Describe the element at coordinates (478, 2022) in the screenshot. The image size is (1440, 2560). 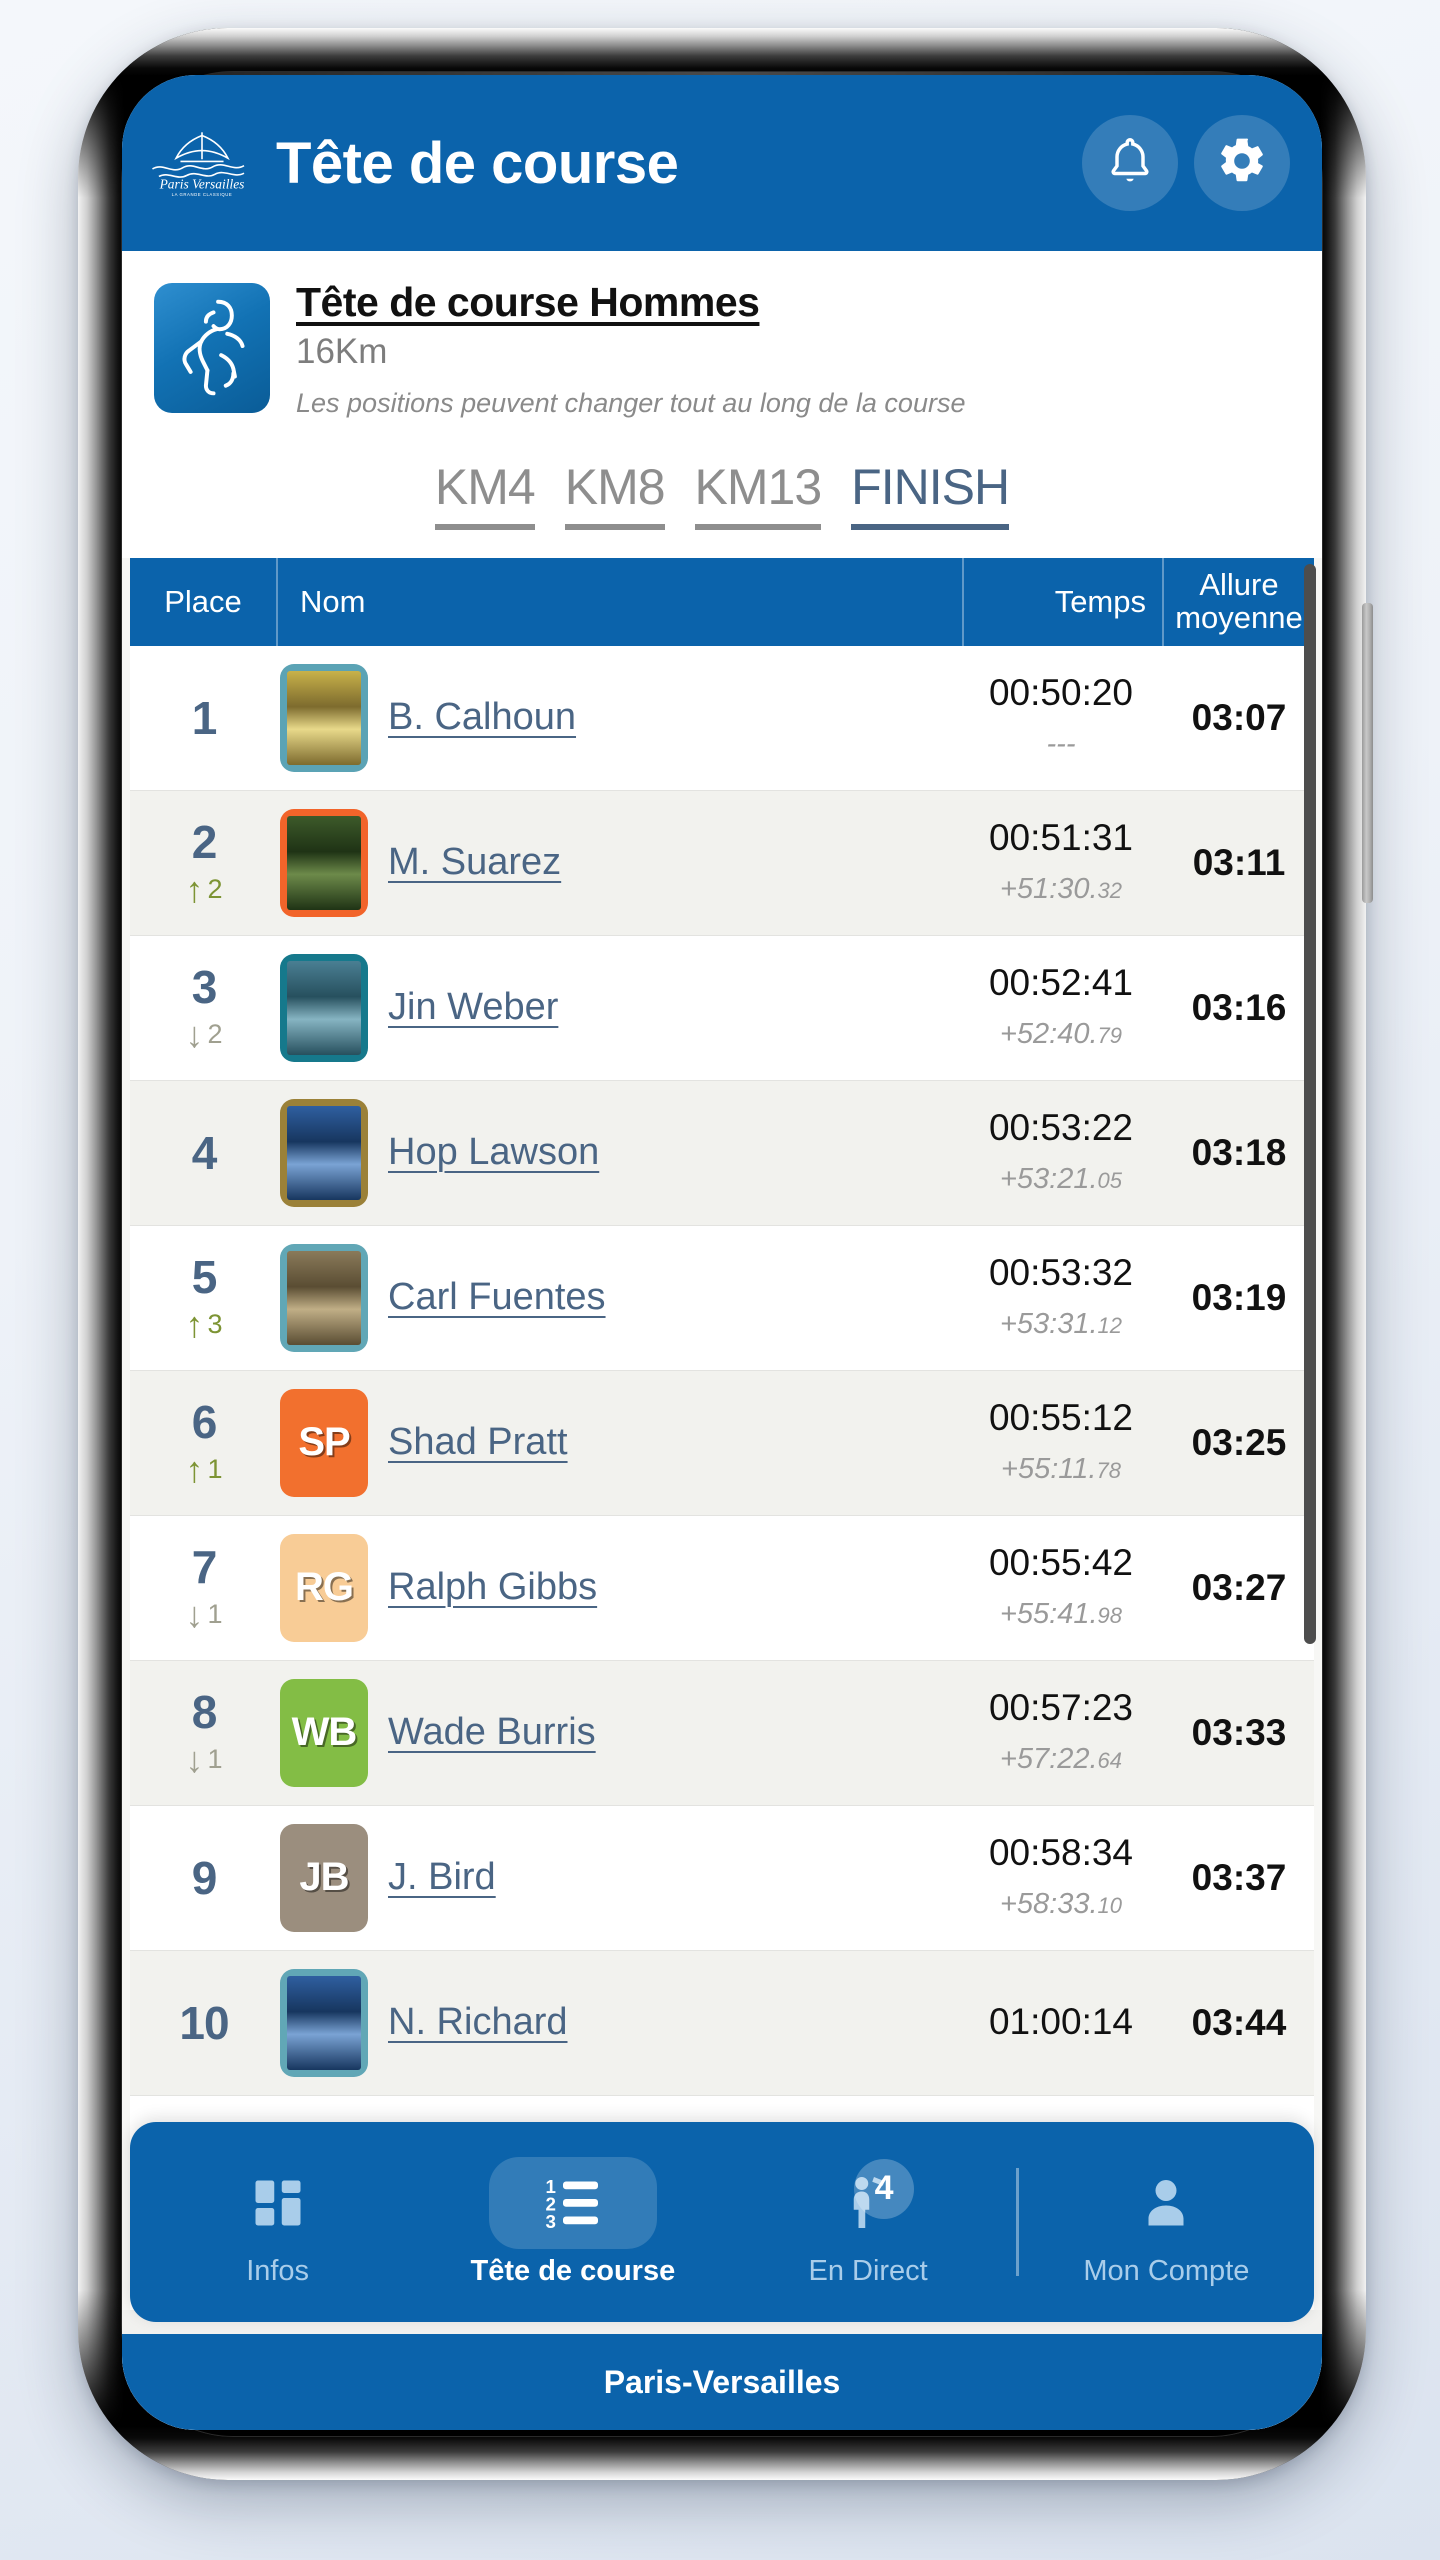
I see `runner-name-link: N. Richard` at that location.